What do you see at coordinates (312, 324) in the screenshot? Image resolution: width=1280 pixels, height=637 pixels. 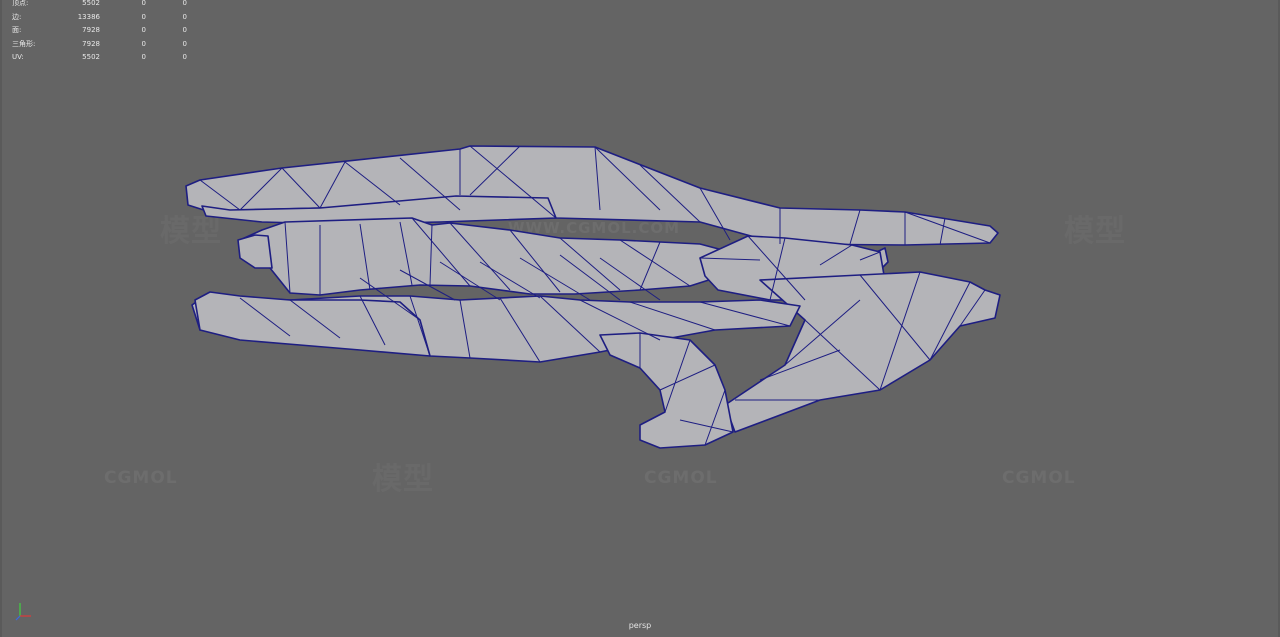 I see `mesh-lower-front` at bounding box center [312, 324].